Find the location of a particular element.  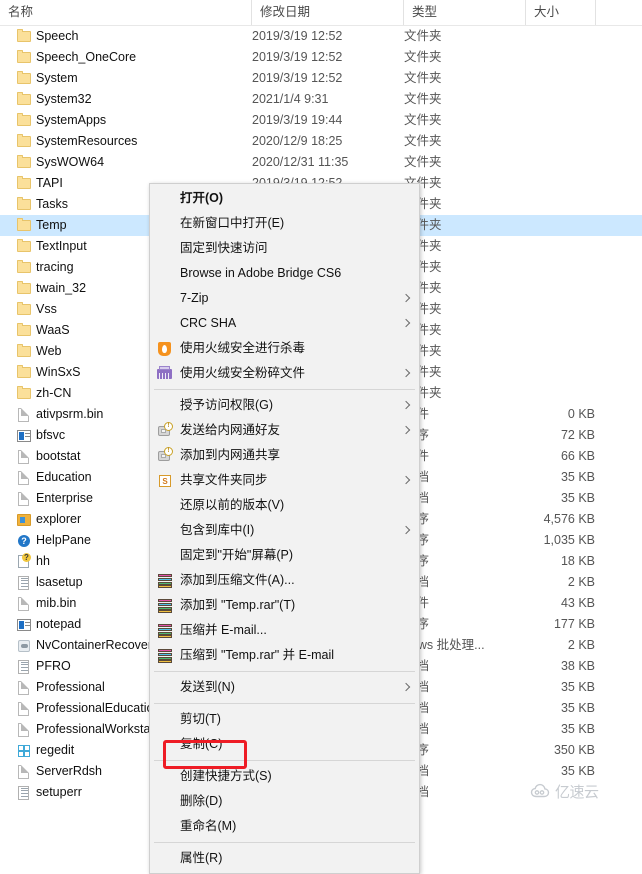

context-menu-item: 在新窗口中打开(E) is located at coordinates (284, 223).